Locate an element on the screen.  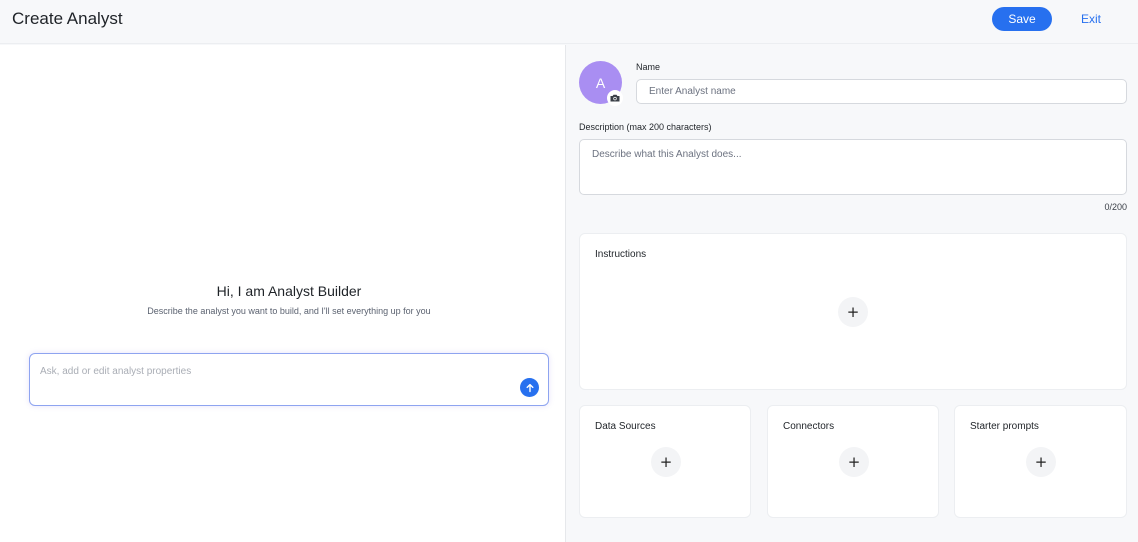
starter-prompts-card: Starter prompts + is located at coordinates (1040, 461).